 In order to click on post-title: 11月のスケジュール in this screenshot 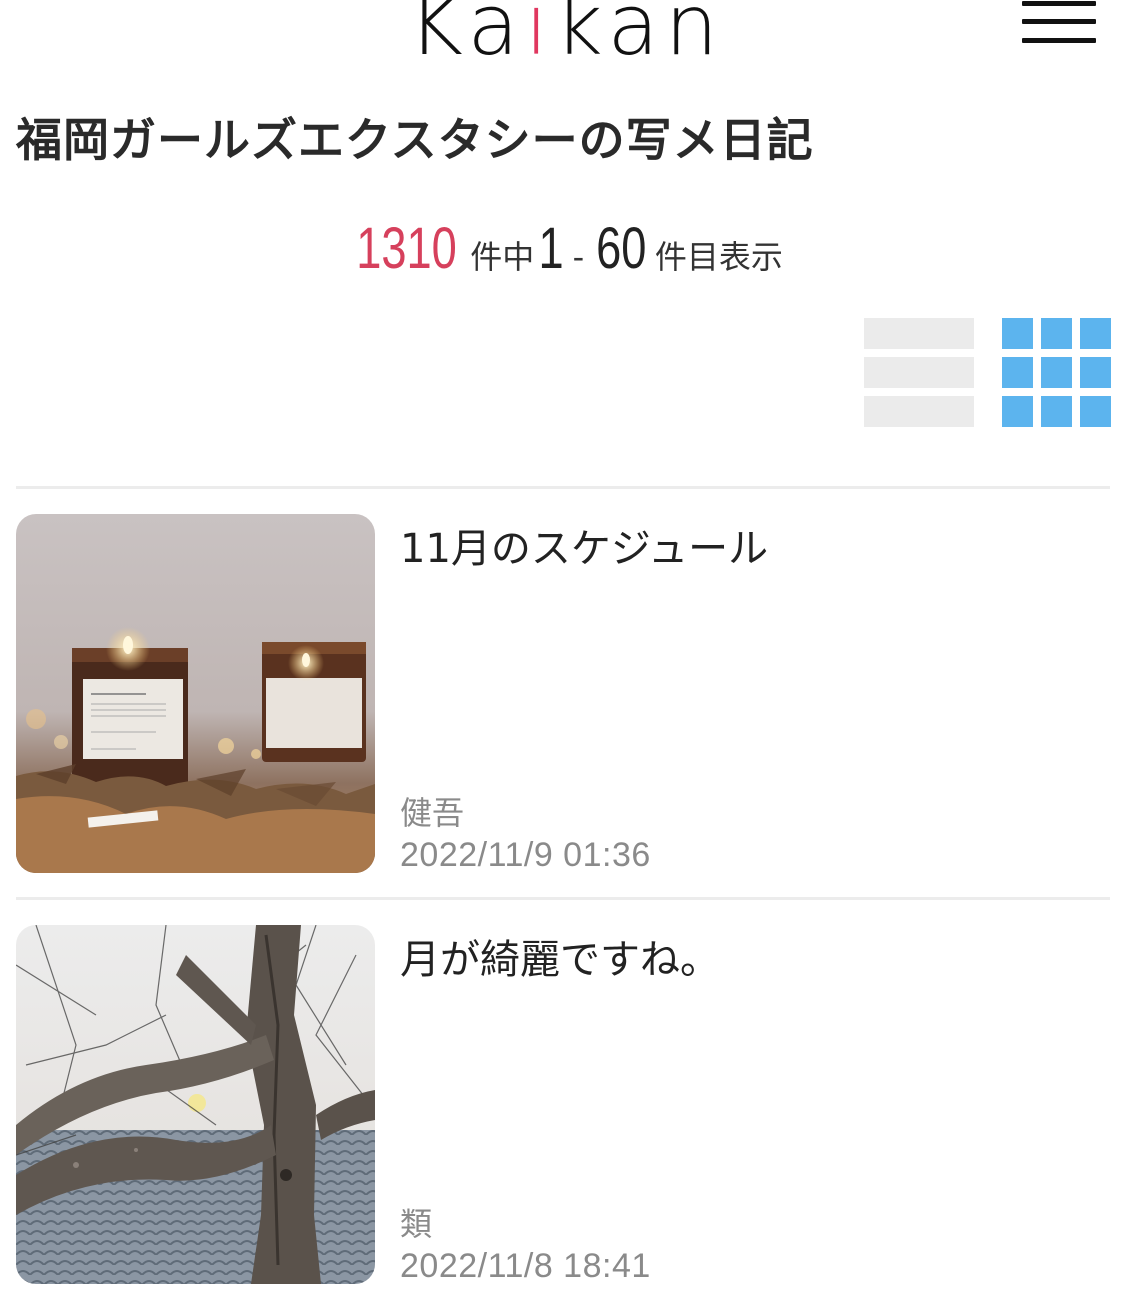, I will do `click(584, 545)`.